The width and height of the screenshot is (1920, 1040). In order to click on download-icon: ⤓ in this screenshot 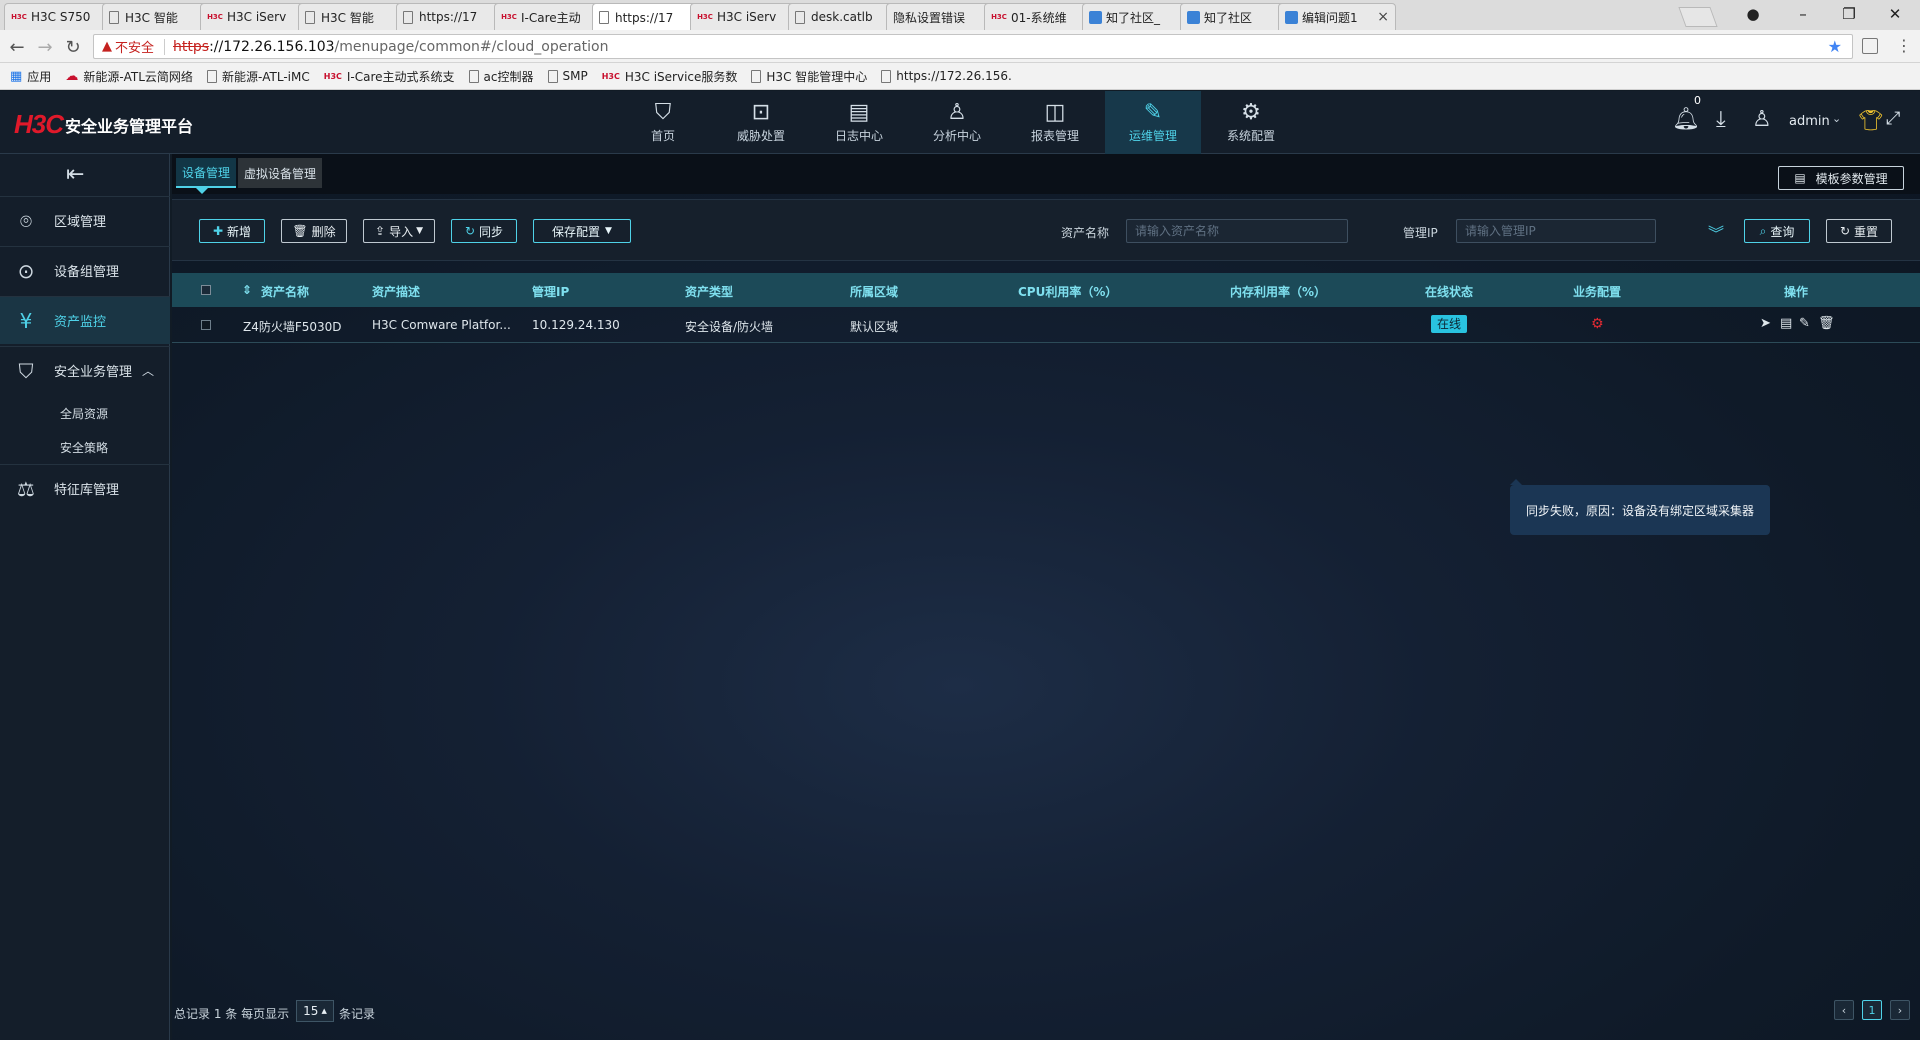, I will do `click(1721, 119)`.